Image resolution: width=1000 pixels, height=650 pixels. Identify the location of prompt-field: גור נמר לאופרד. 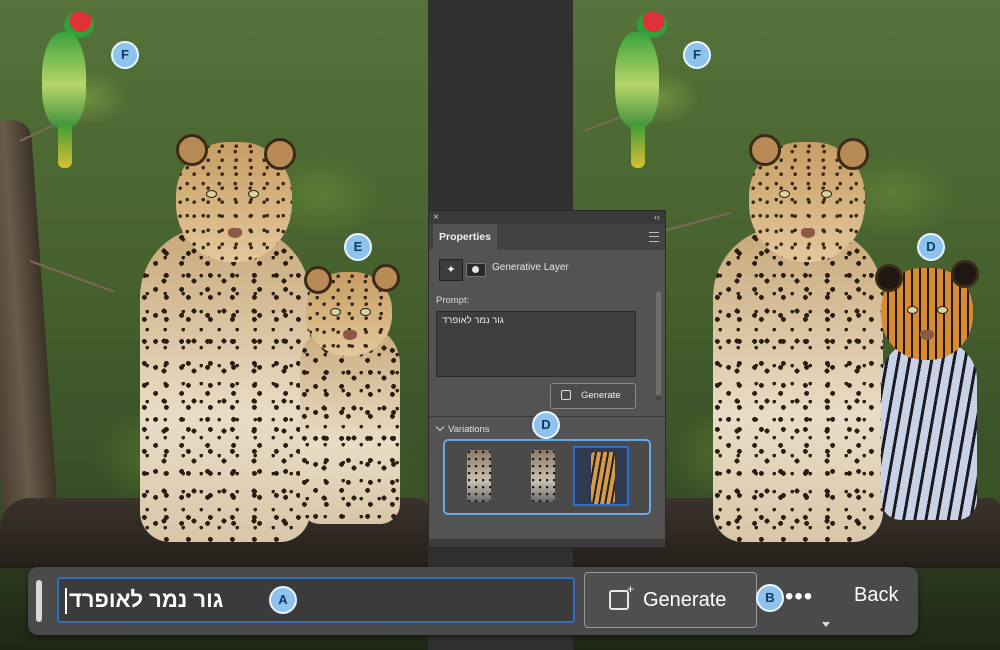
(316, 600).